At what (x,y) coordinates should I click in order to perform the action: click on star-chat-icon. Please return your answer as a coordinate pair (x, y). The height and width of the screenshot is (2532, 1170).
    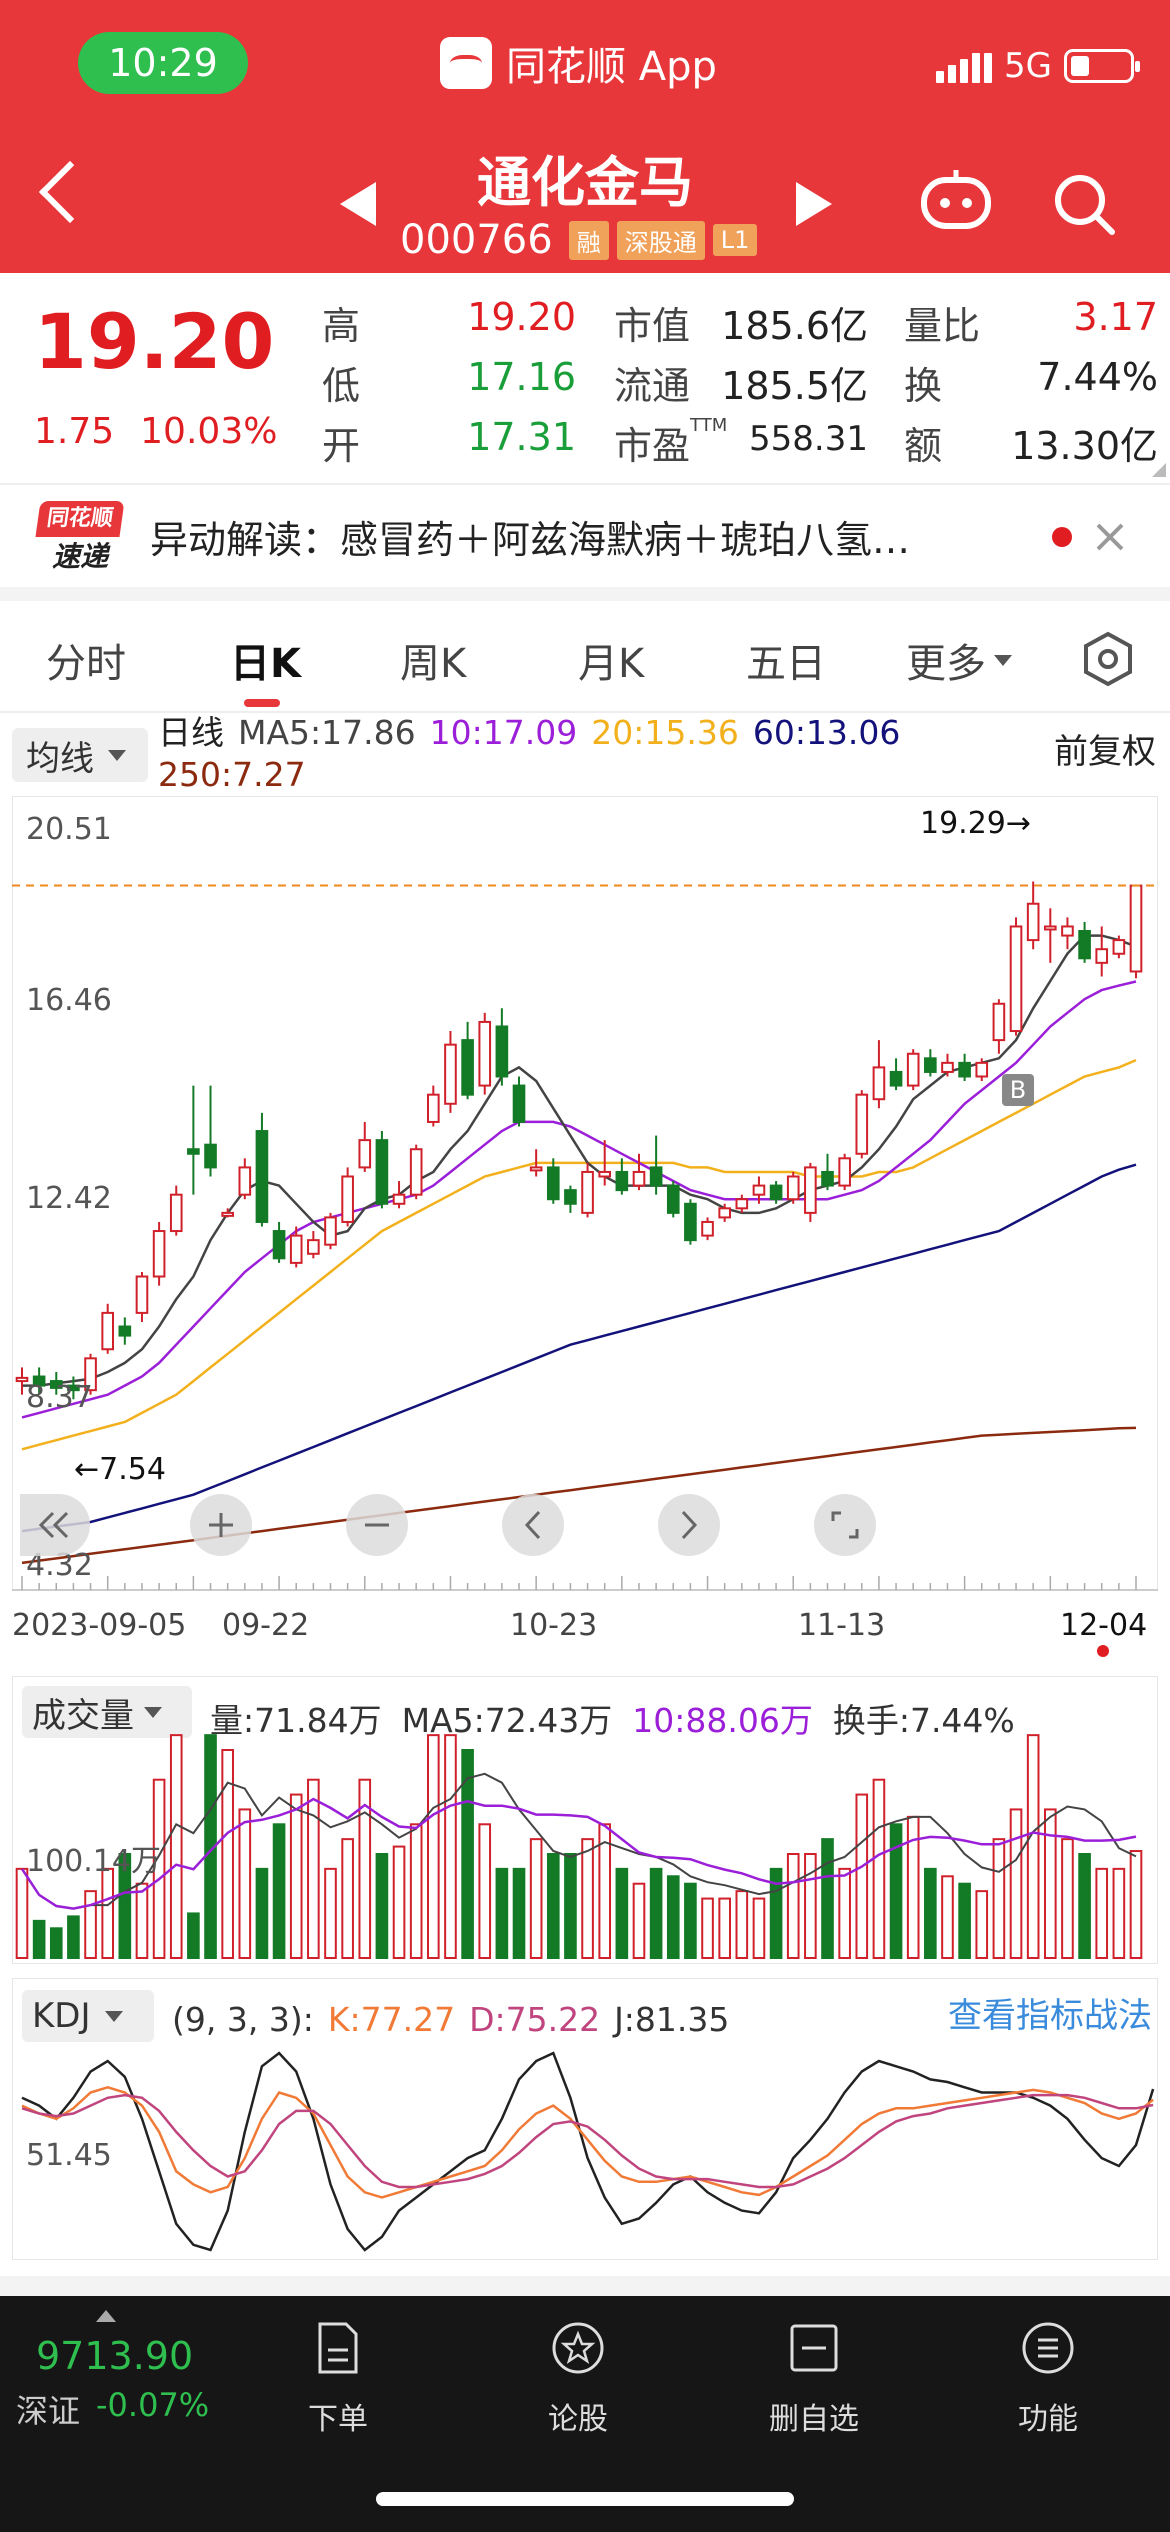
    Looking at the image, I should click on (578, 2348).